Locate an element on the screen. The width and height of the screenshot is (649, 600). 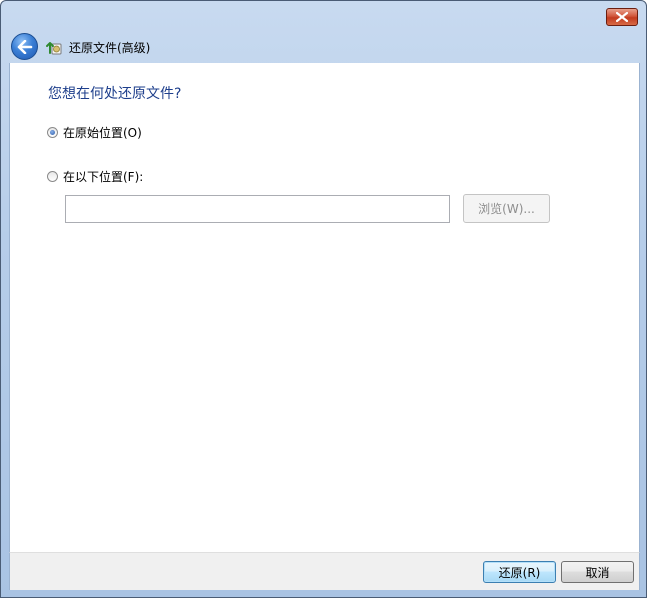
option-original-location-label: 在原始位置(O) is located at coordinates (102, 133).